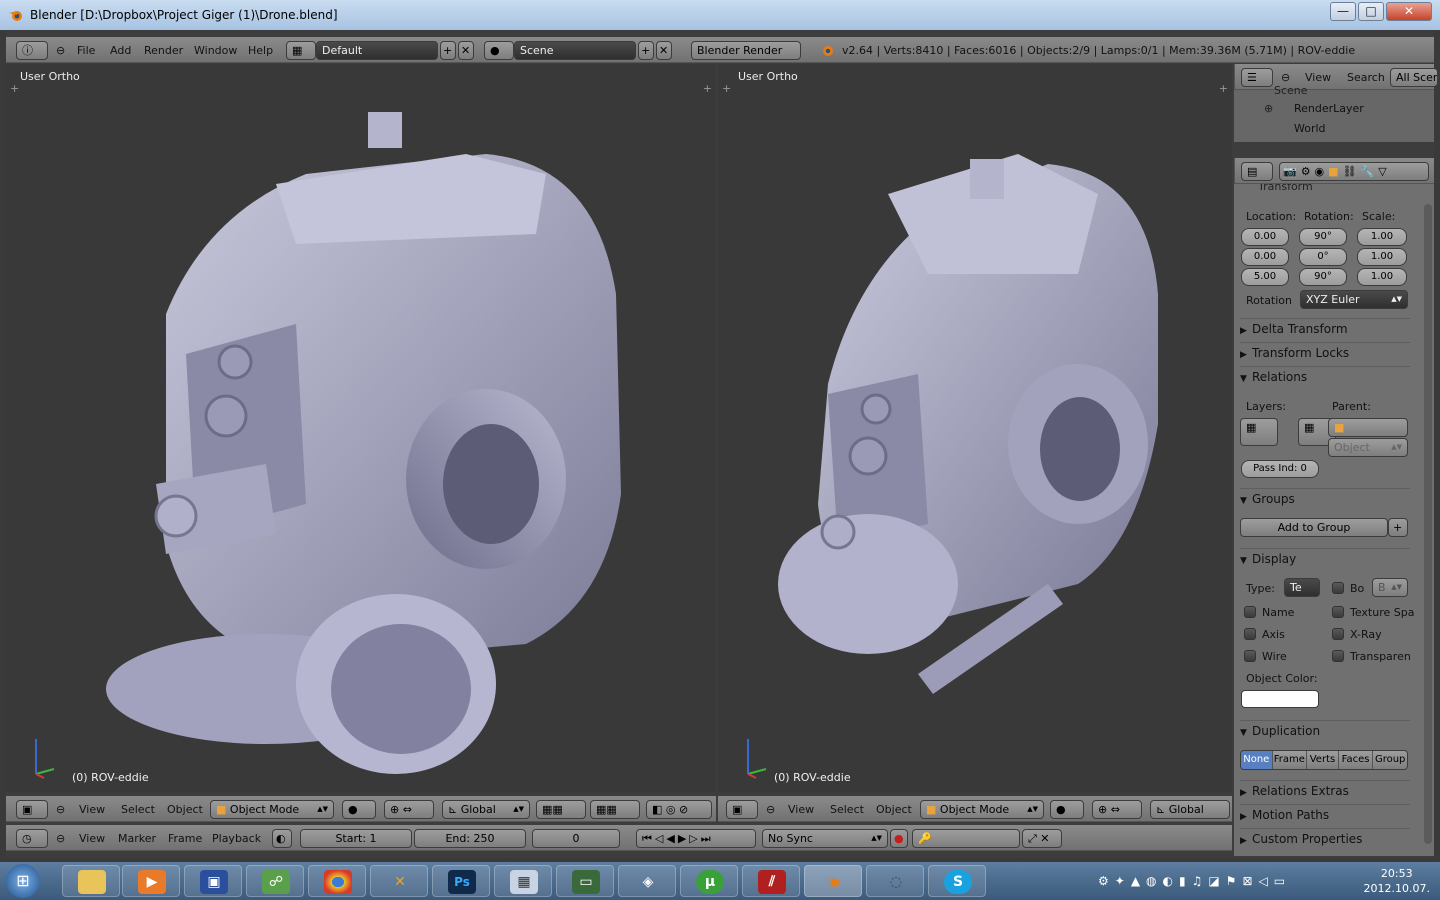 The height and width of the screenshot is (900, 1440). I want to click on menu-search: Search, so click(1366, 77).